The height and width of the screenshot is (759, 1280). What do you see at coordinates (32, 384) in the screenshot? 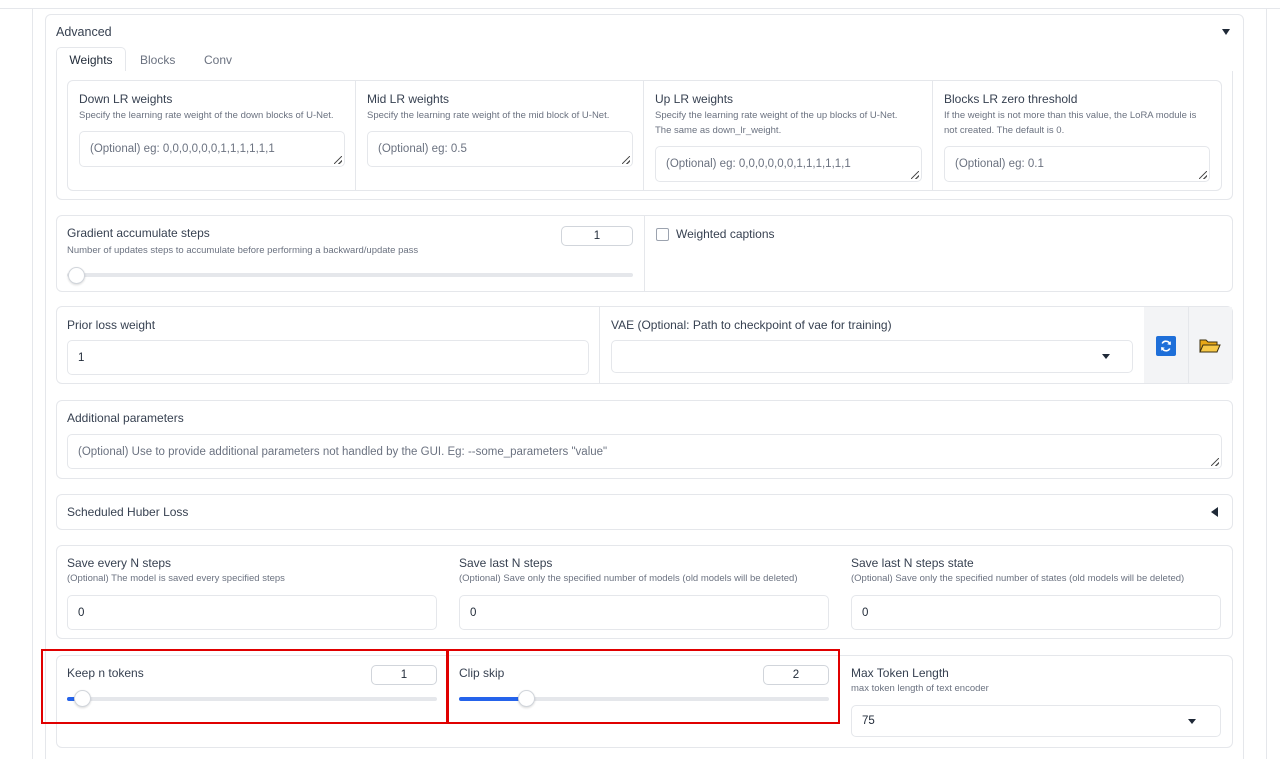
I see `page-border-left` at bounding box center [32, 384].